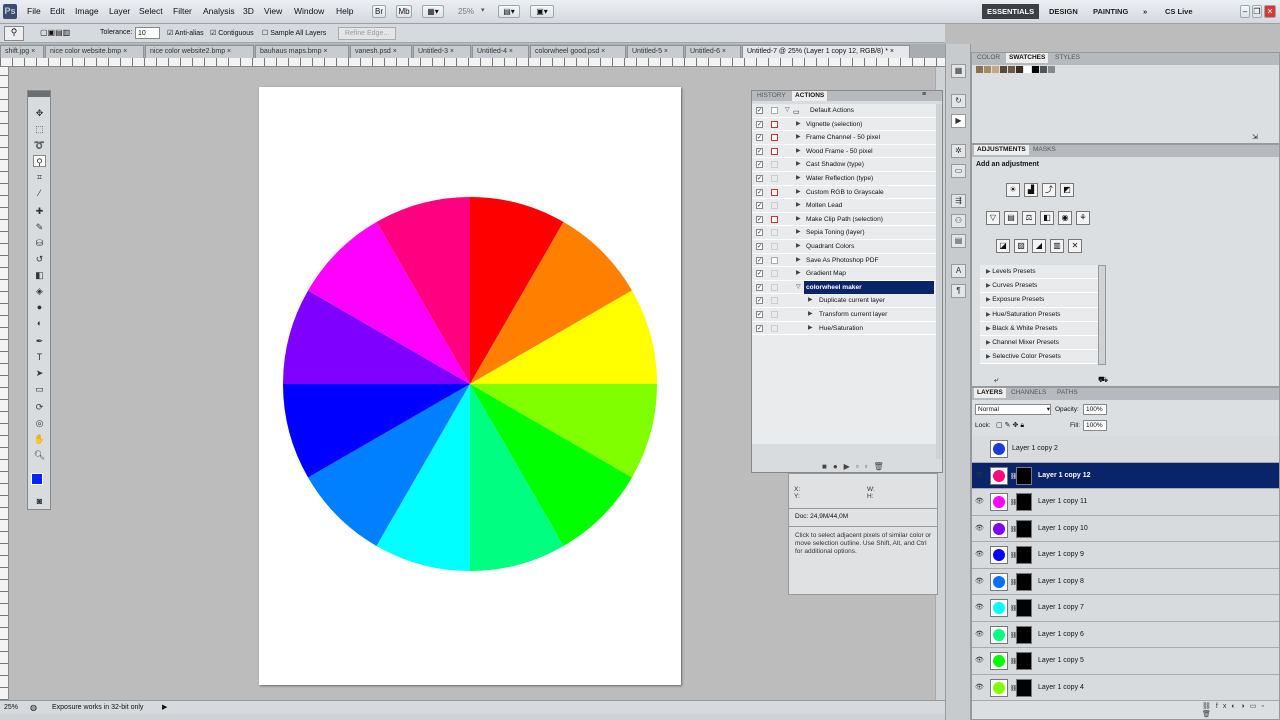 The width and height of the screenshot is (1280, 720). What do you see at coordinates (273, 11) in the screenshot?
I see `menu-view: View` at bounding box center [273, 11].